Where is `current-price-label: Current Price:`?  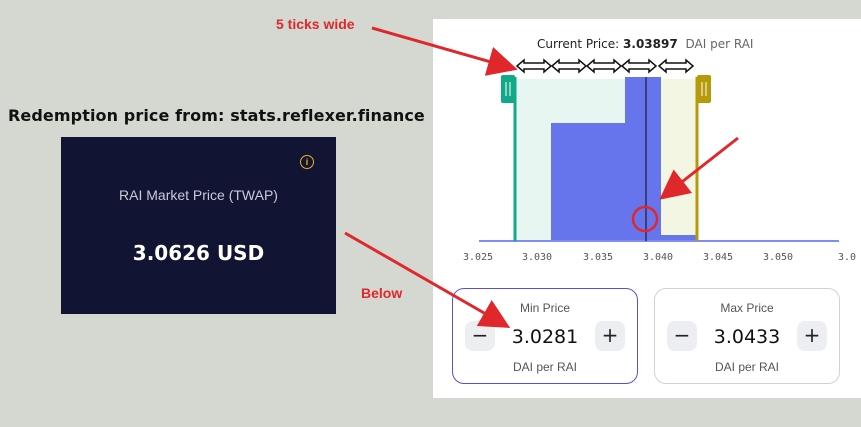
current-price-label: Current Price: is located at coordinates (578, 44).